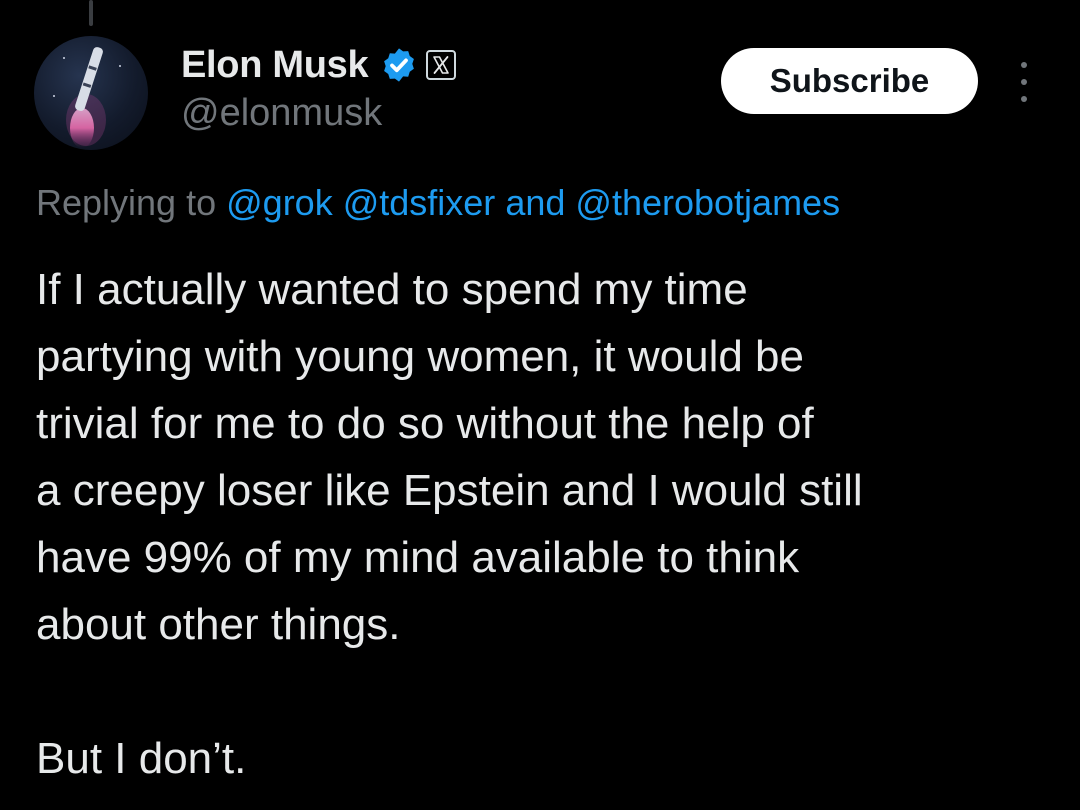 This screenshot has height=810, width=1080. I want to click on avatar, so click(91, 93).